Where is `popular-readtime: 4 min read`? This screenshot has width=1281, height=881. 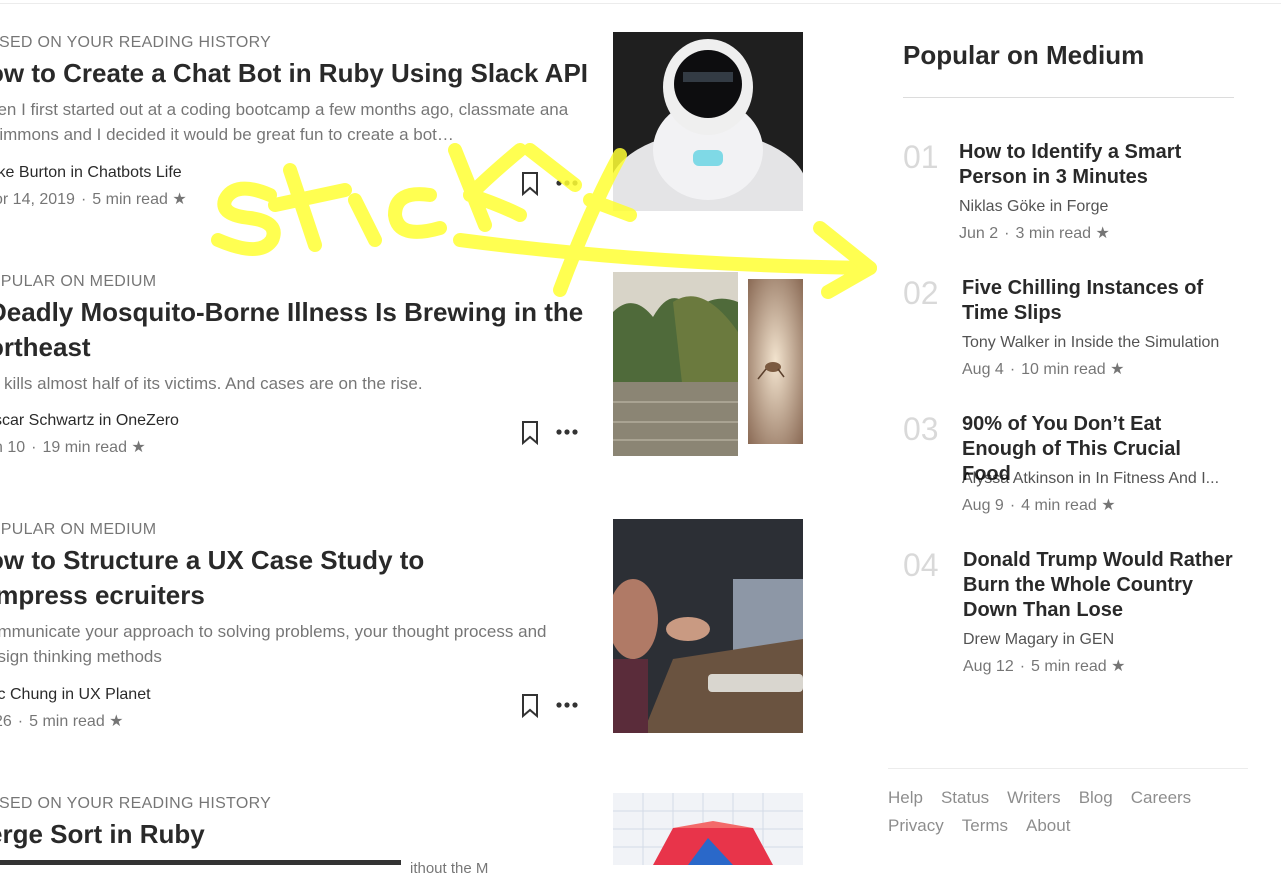
popular-readtime: 4 min read is located at coordinates (1059, 505).